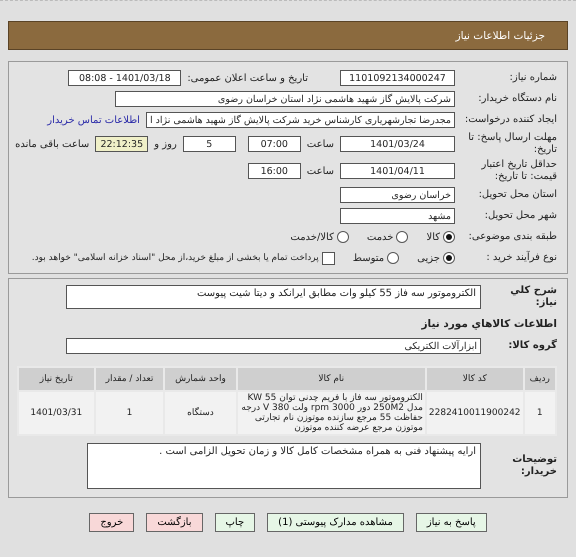 This screenshot has width=576, height=557. I want to click on buyer-org-field: شرکت پالایش گاز شهید هاشمی نژاد استان خراسان رضوی, so click(285, 99).